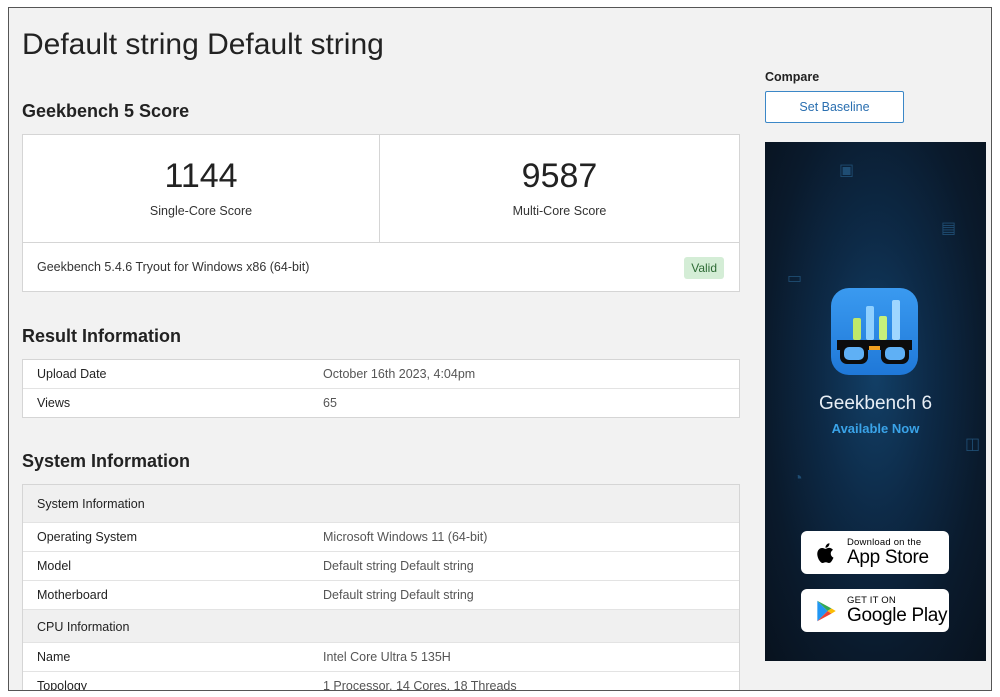  What do you see at coordinates (973, 444) in the screenshot?
I see `device-icon: ◫` at bounding box center [973, 444].